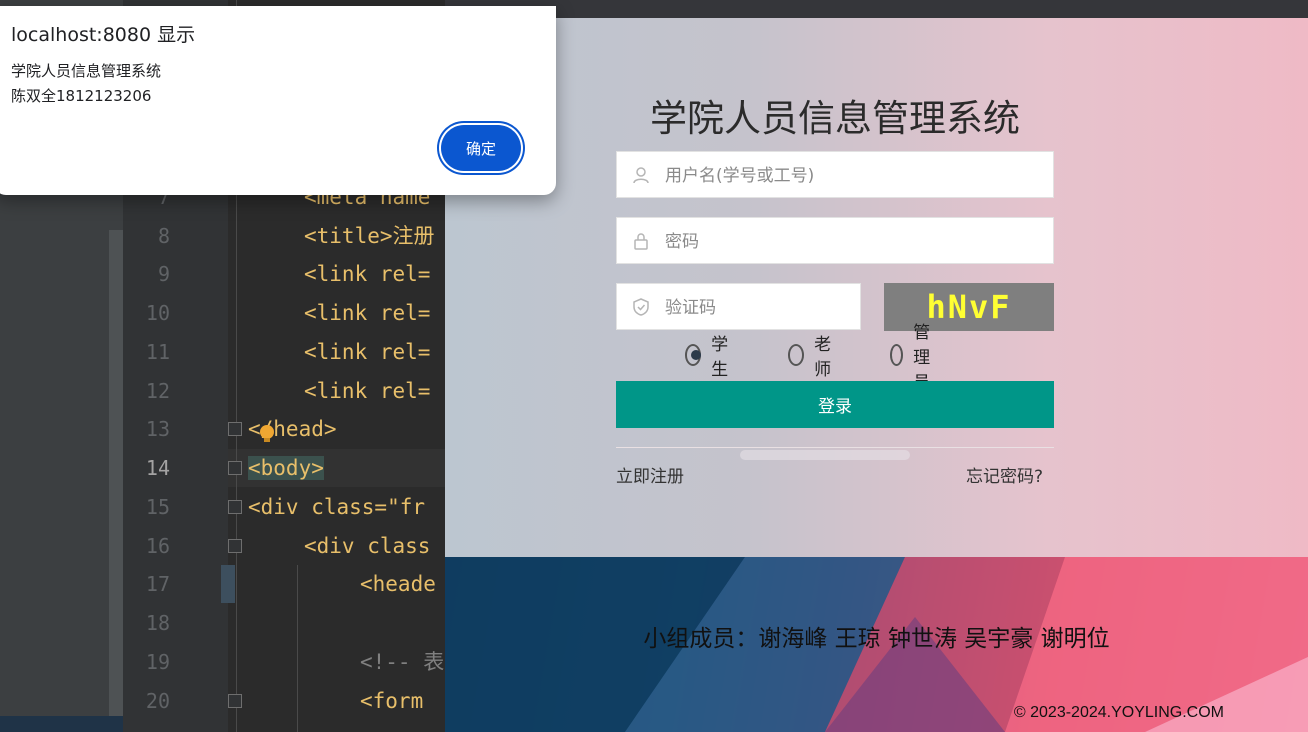 The image size is (1308, 732). I want to click on dialog-message-line2: 陈双全1812123206, so click(81, 96).